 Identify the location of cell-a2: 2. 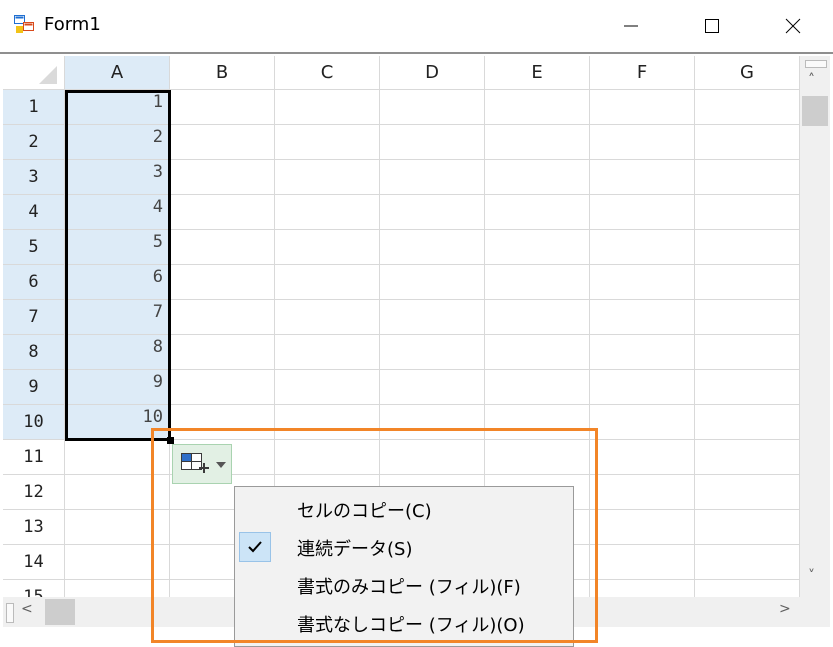
(117, 142).